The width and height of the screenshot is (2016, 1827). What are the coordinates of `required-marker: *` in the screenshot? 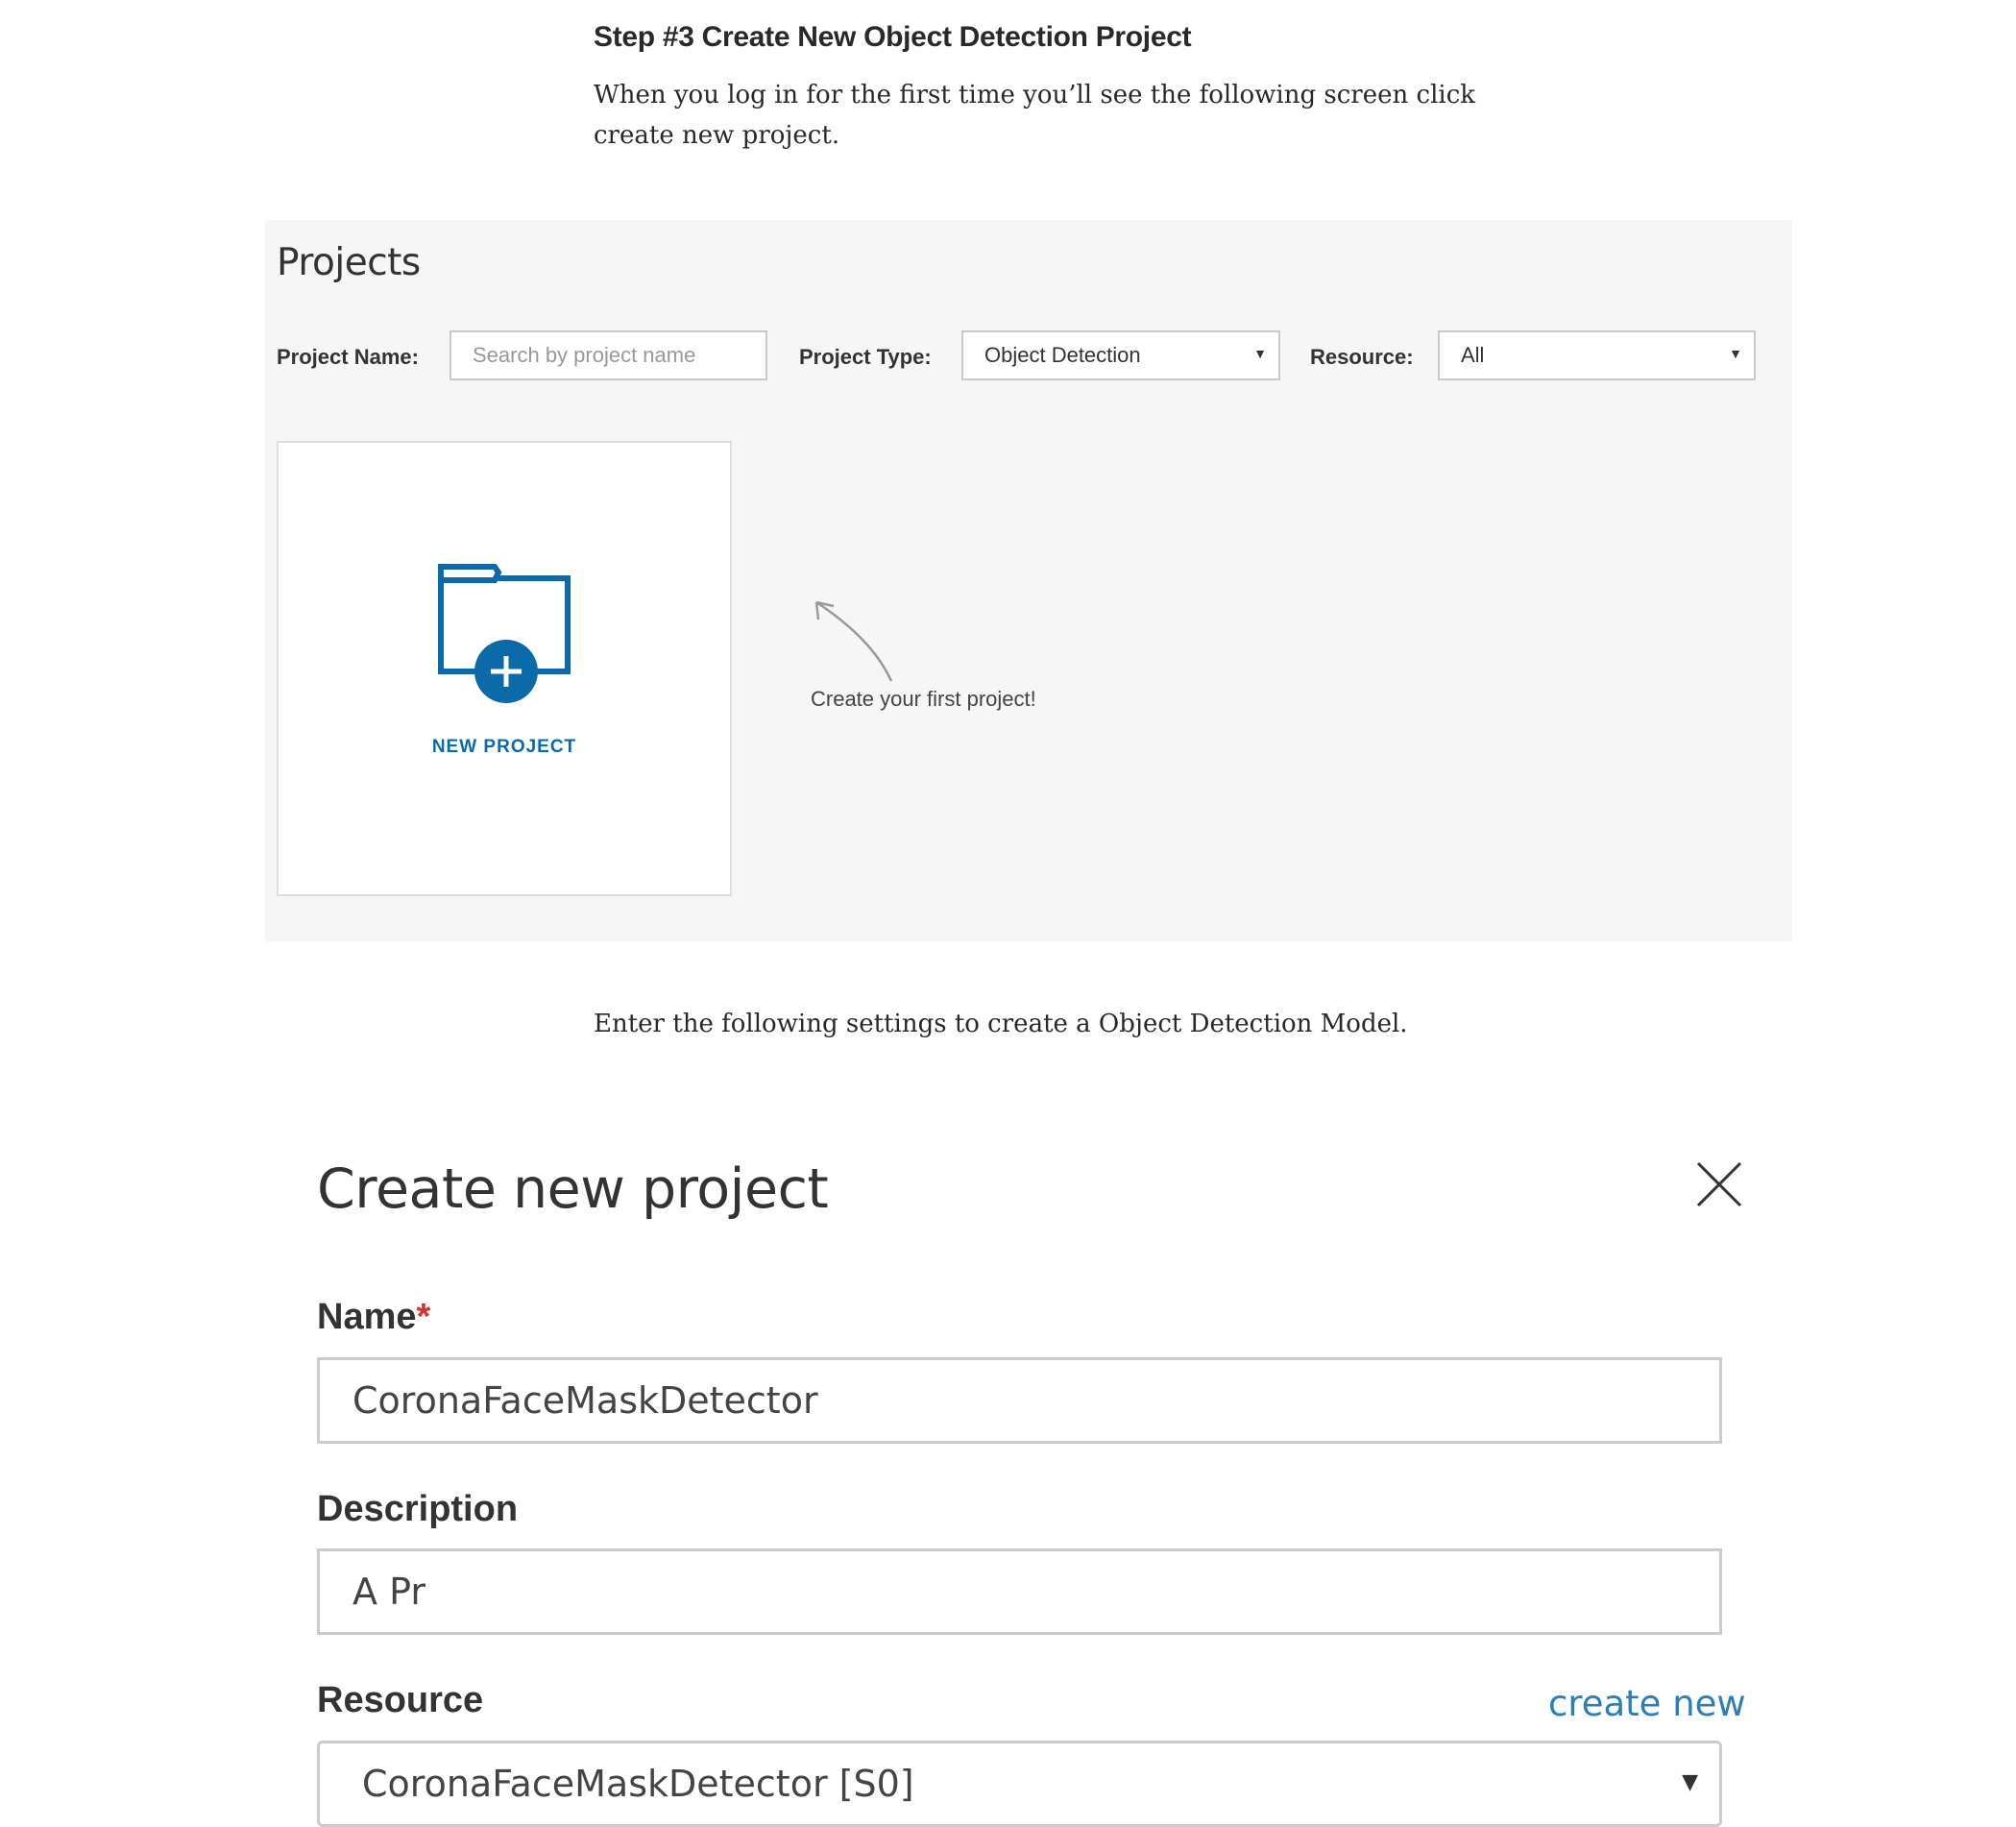 It's located at (423, 1317).